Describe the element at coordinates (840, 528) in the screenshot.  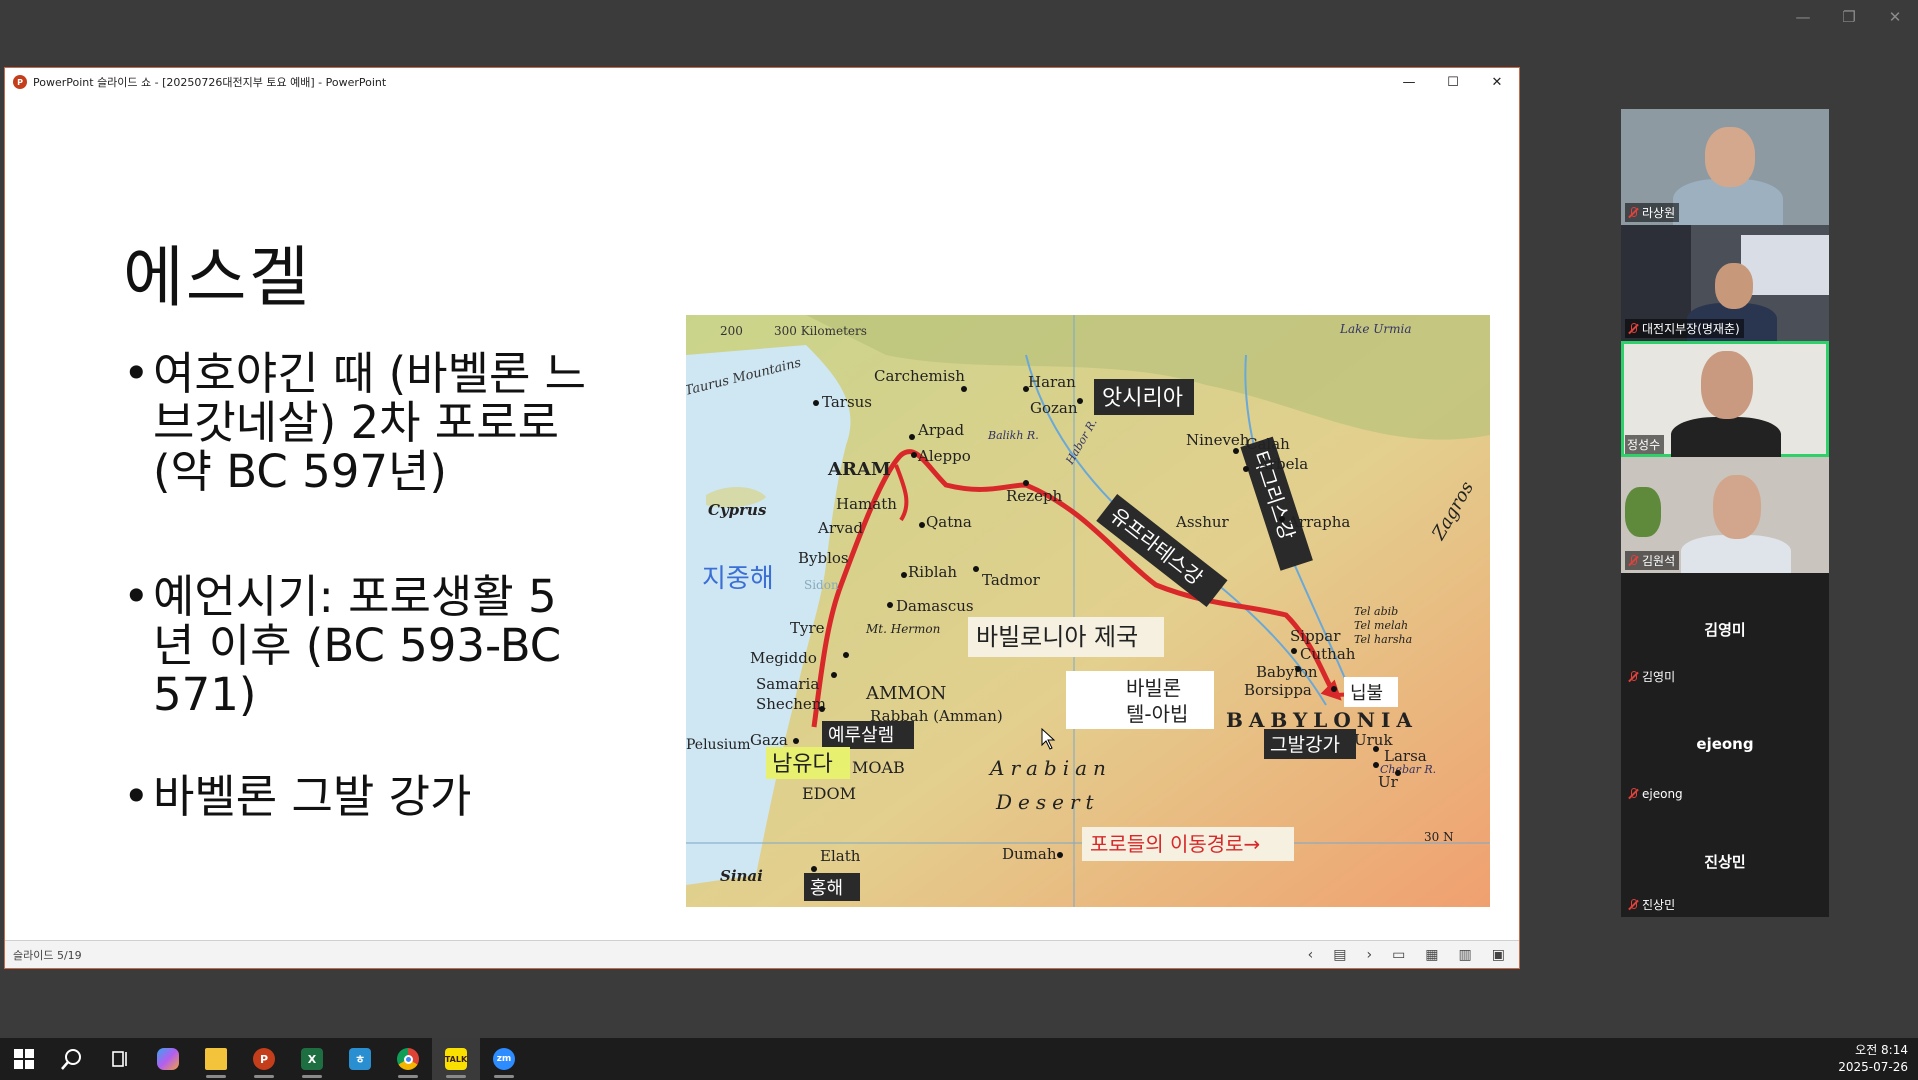
I see `place-label: Arvad` at that location.